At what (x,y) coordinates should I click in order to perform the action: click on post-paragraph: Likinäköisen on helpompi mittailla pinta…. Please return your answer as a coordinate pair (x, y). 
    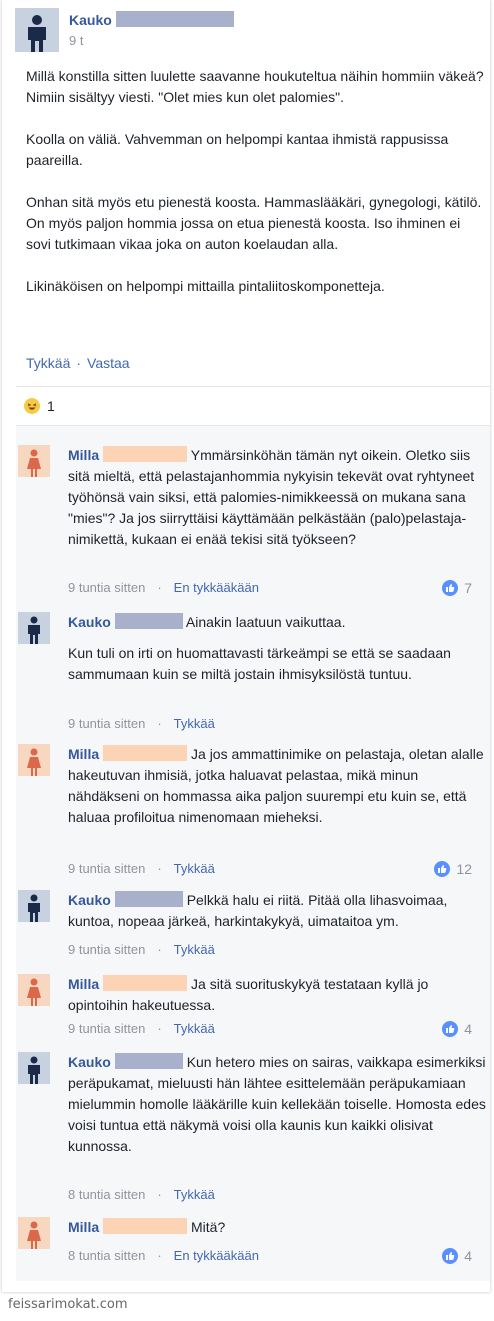
    Looking at the image, I should click on (205, 286).